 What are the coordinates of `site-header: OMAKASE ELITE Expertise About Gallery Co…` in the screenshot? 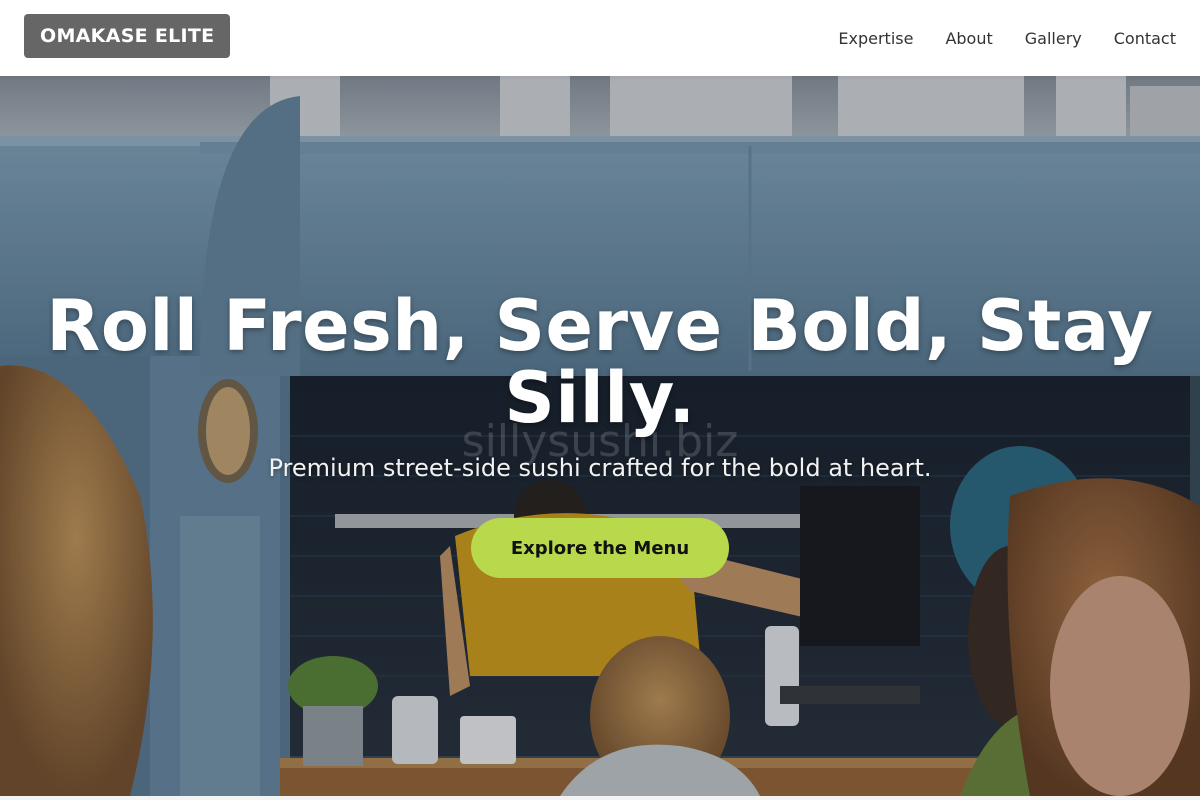 It's located at (600, 38).